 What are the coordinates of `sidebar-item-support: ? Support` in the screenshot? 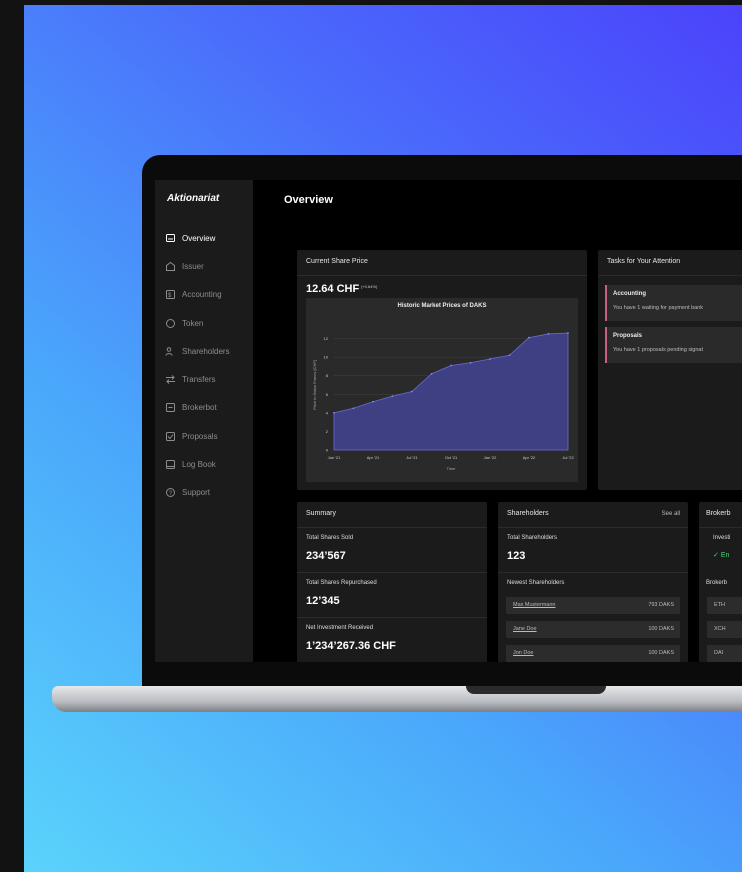 It's located at (197, 493).